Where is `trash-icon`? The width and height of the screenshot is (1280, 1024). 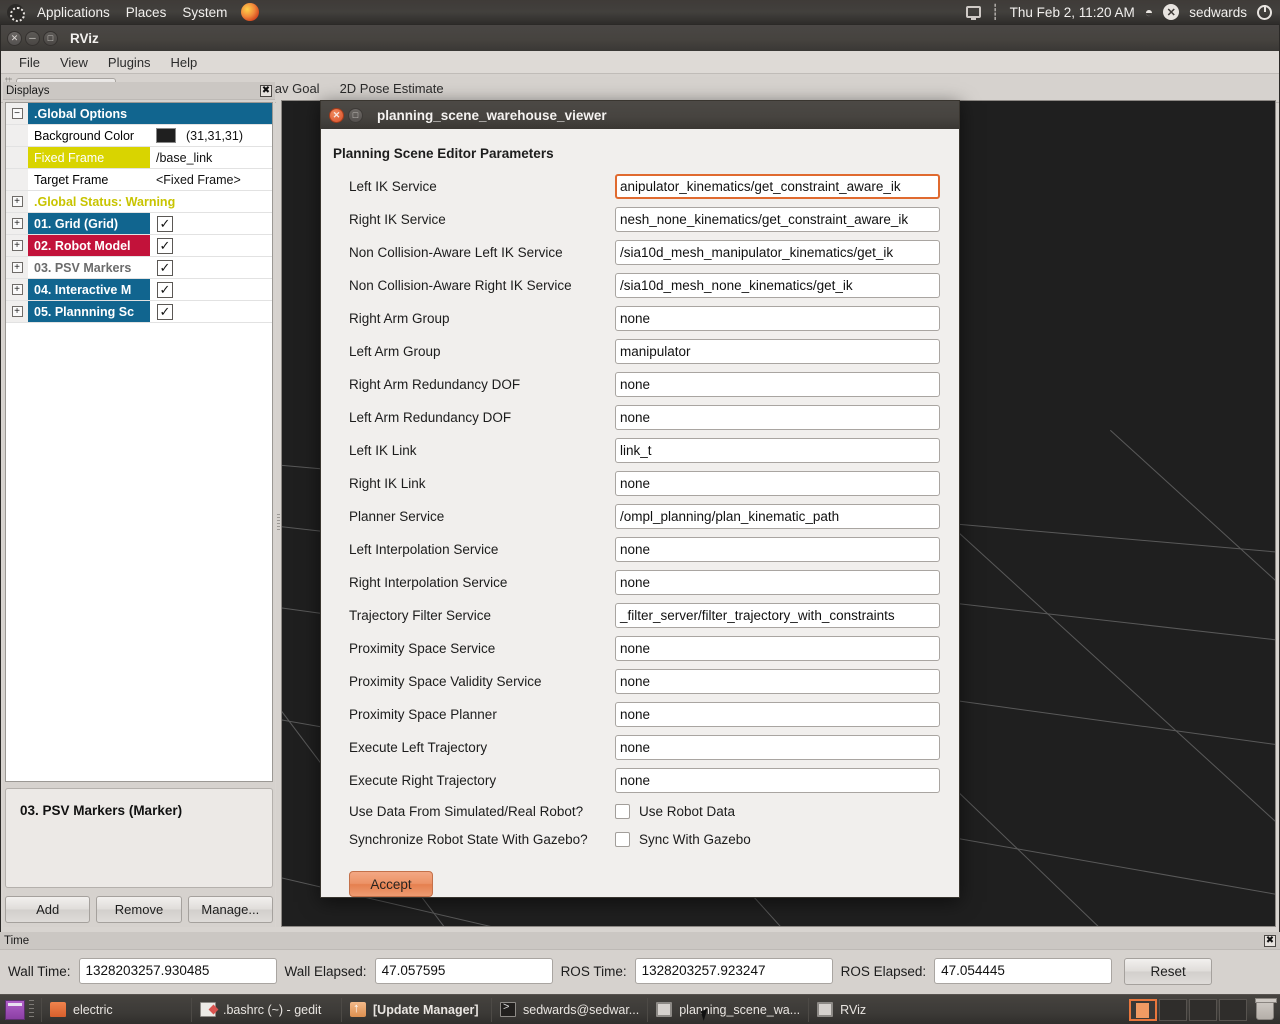
trash-icon is located at coordinates (1266, 1008).